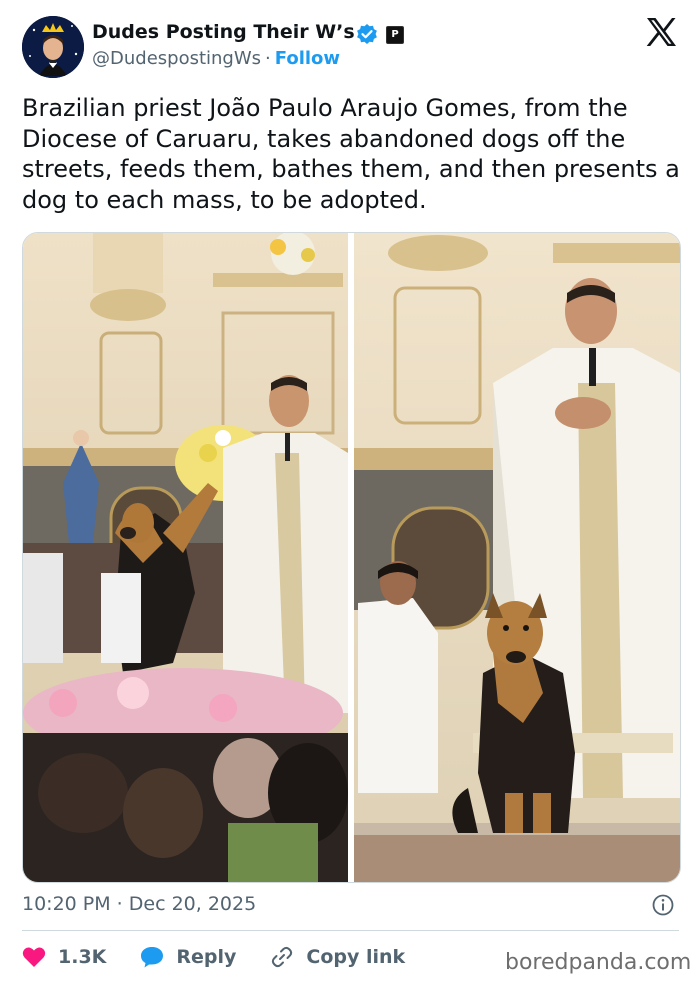 This screenshot has width=700, height=984. What do you see at coordinates (356, 957) in the screenshot?
I see `copy-link-label: Copy link` at bounding box center [356, 957].